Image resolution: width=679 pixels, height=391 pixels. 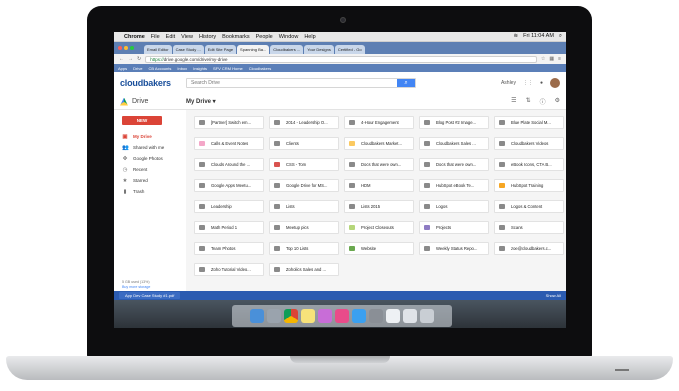 I want to click on bookmark-item: Drive, so click(x=137, y=68).